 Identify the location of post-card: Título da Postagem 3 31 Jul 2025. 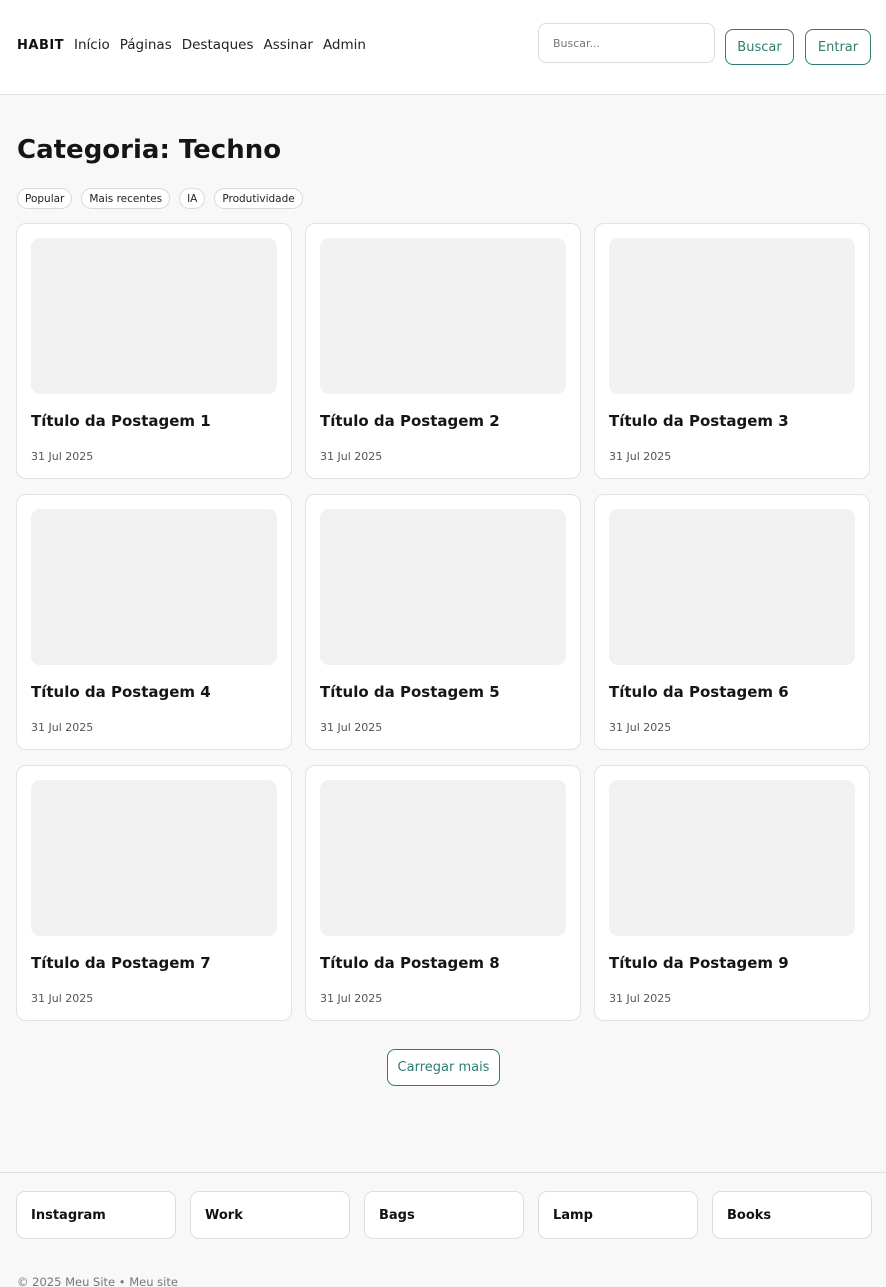
(732, 351).